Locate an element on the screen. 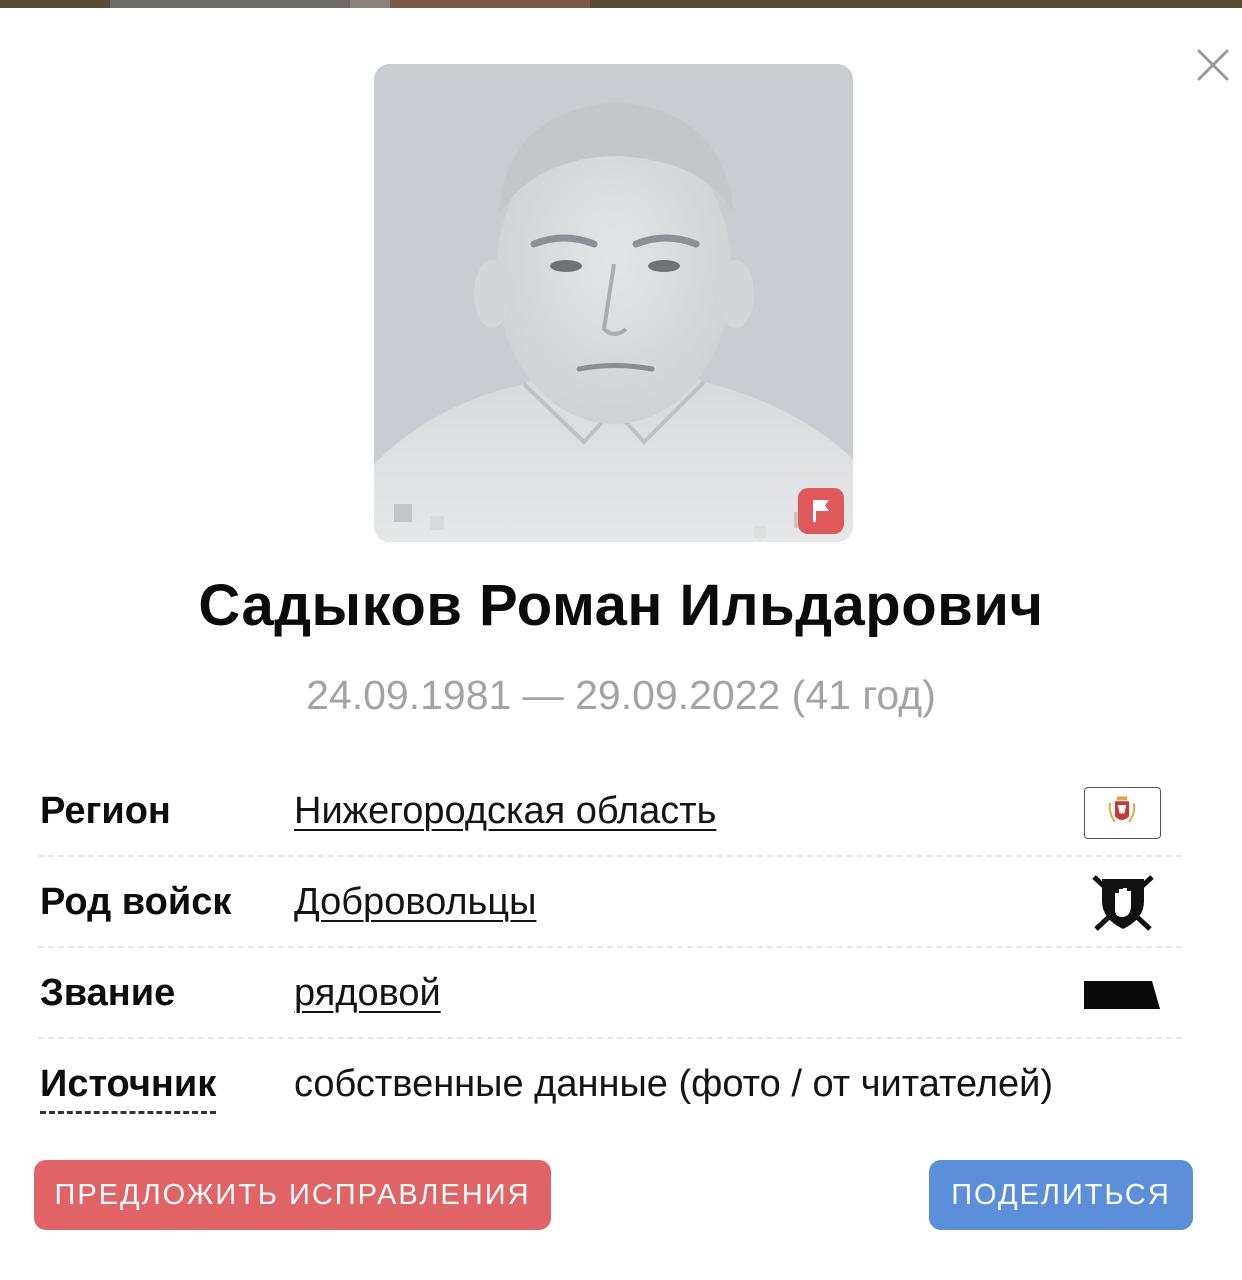 The width and height of the screenshot is (1242, 1280). source-value: собственные данные (фото / от читателей) is located at coordinates (674, 1084).